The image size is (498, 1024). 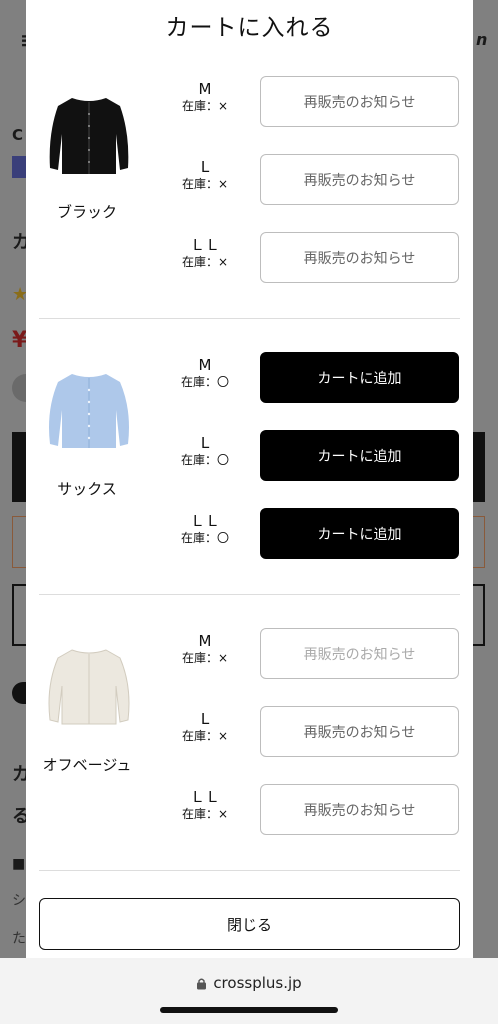 What do you see at coordinates (257, 983) in the screenshot?
I see `url-text: crossplus.jp` at bounding box center [257, 983].